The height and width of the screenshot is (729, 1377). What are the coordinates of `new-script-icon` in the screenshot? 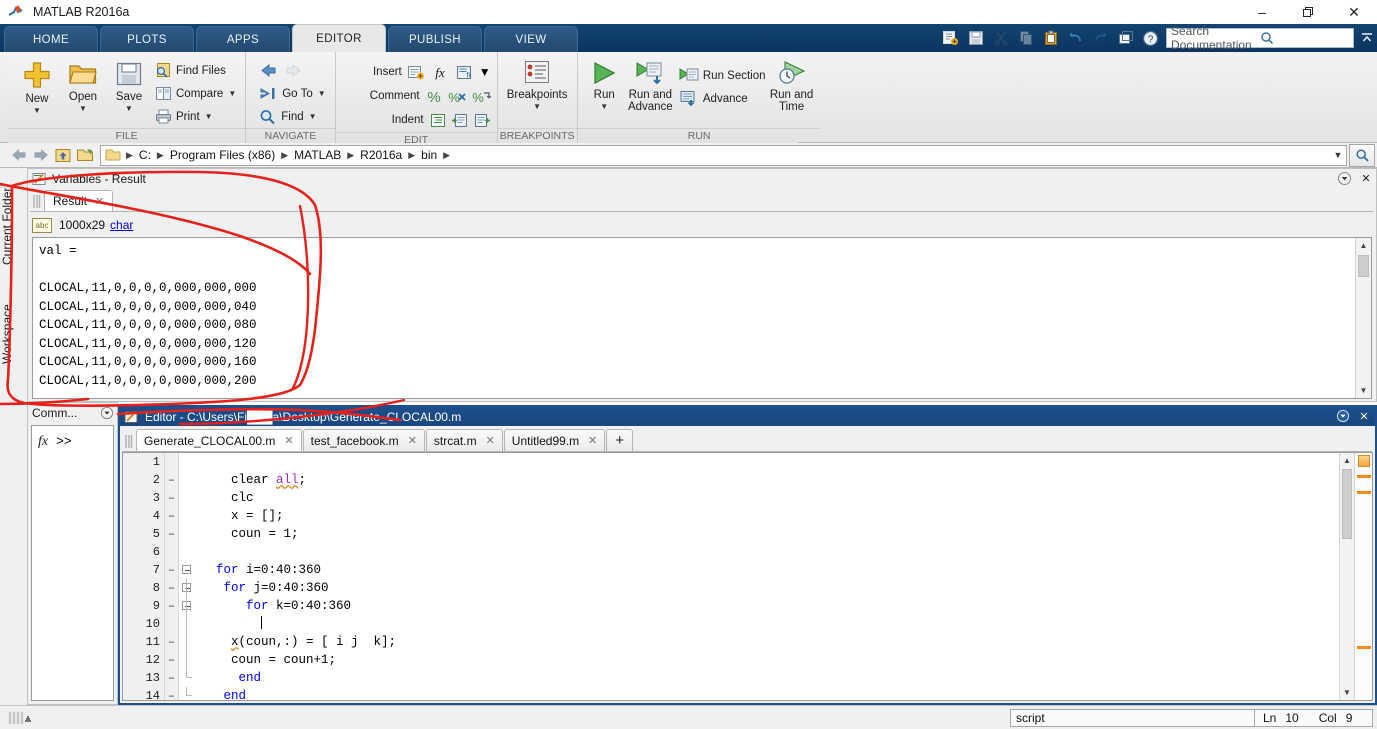 It's located at (950, 38).